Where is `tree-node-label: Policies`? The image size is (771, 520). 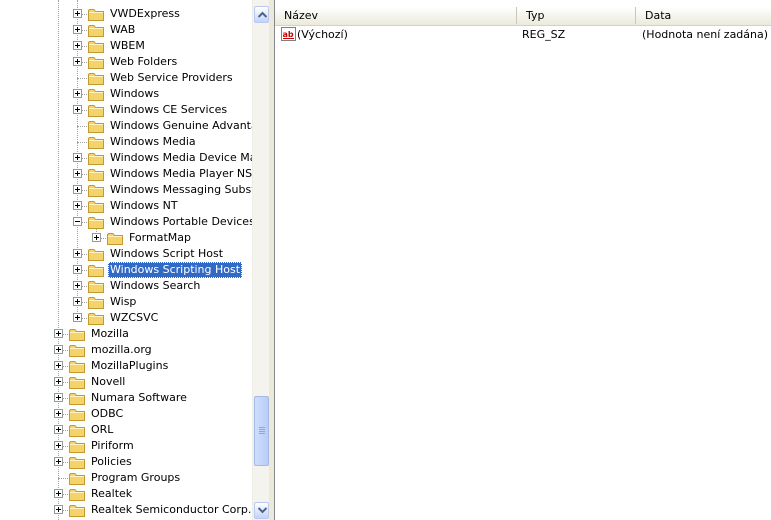
tree-node-label: Policies is located at coordinates (111, 461).